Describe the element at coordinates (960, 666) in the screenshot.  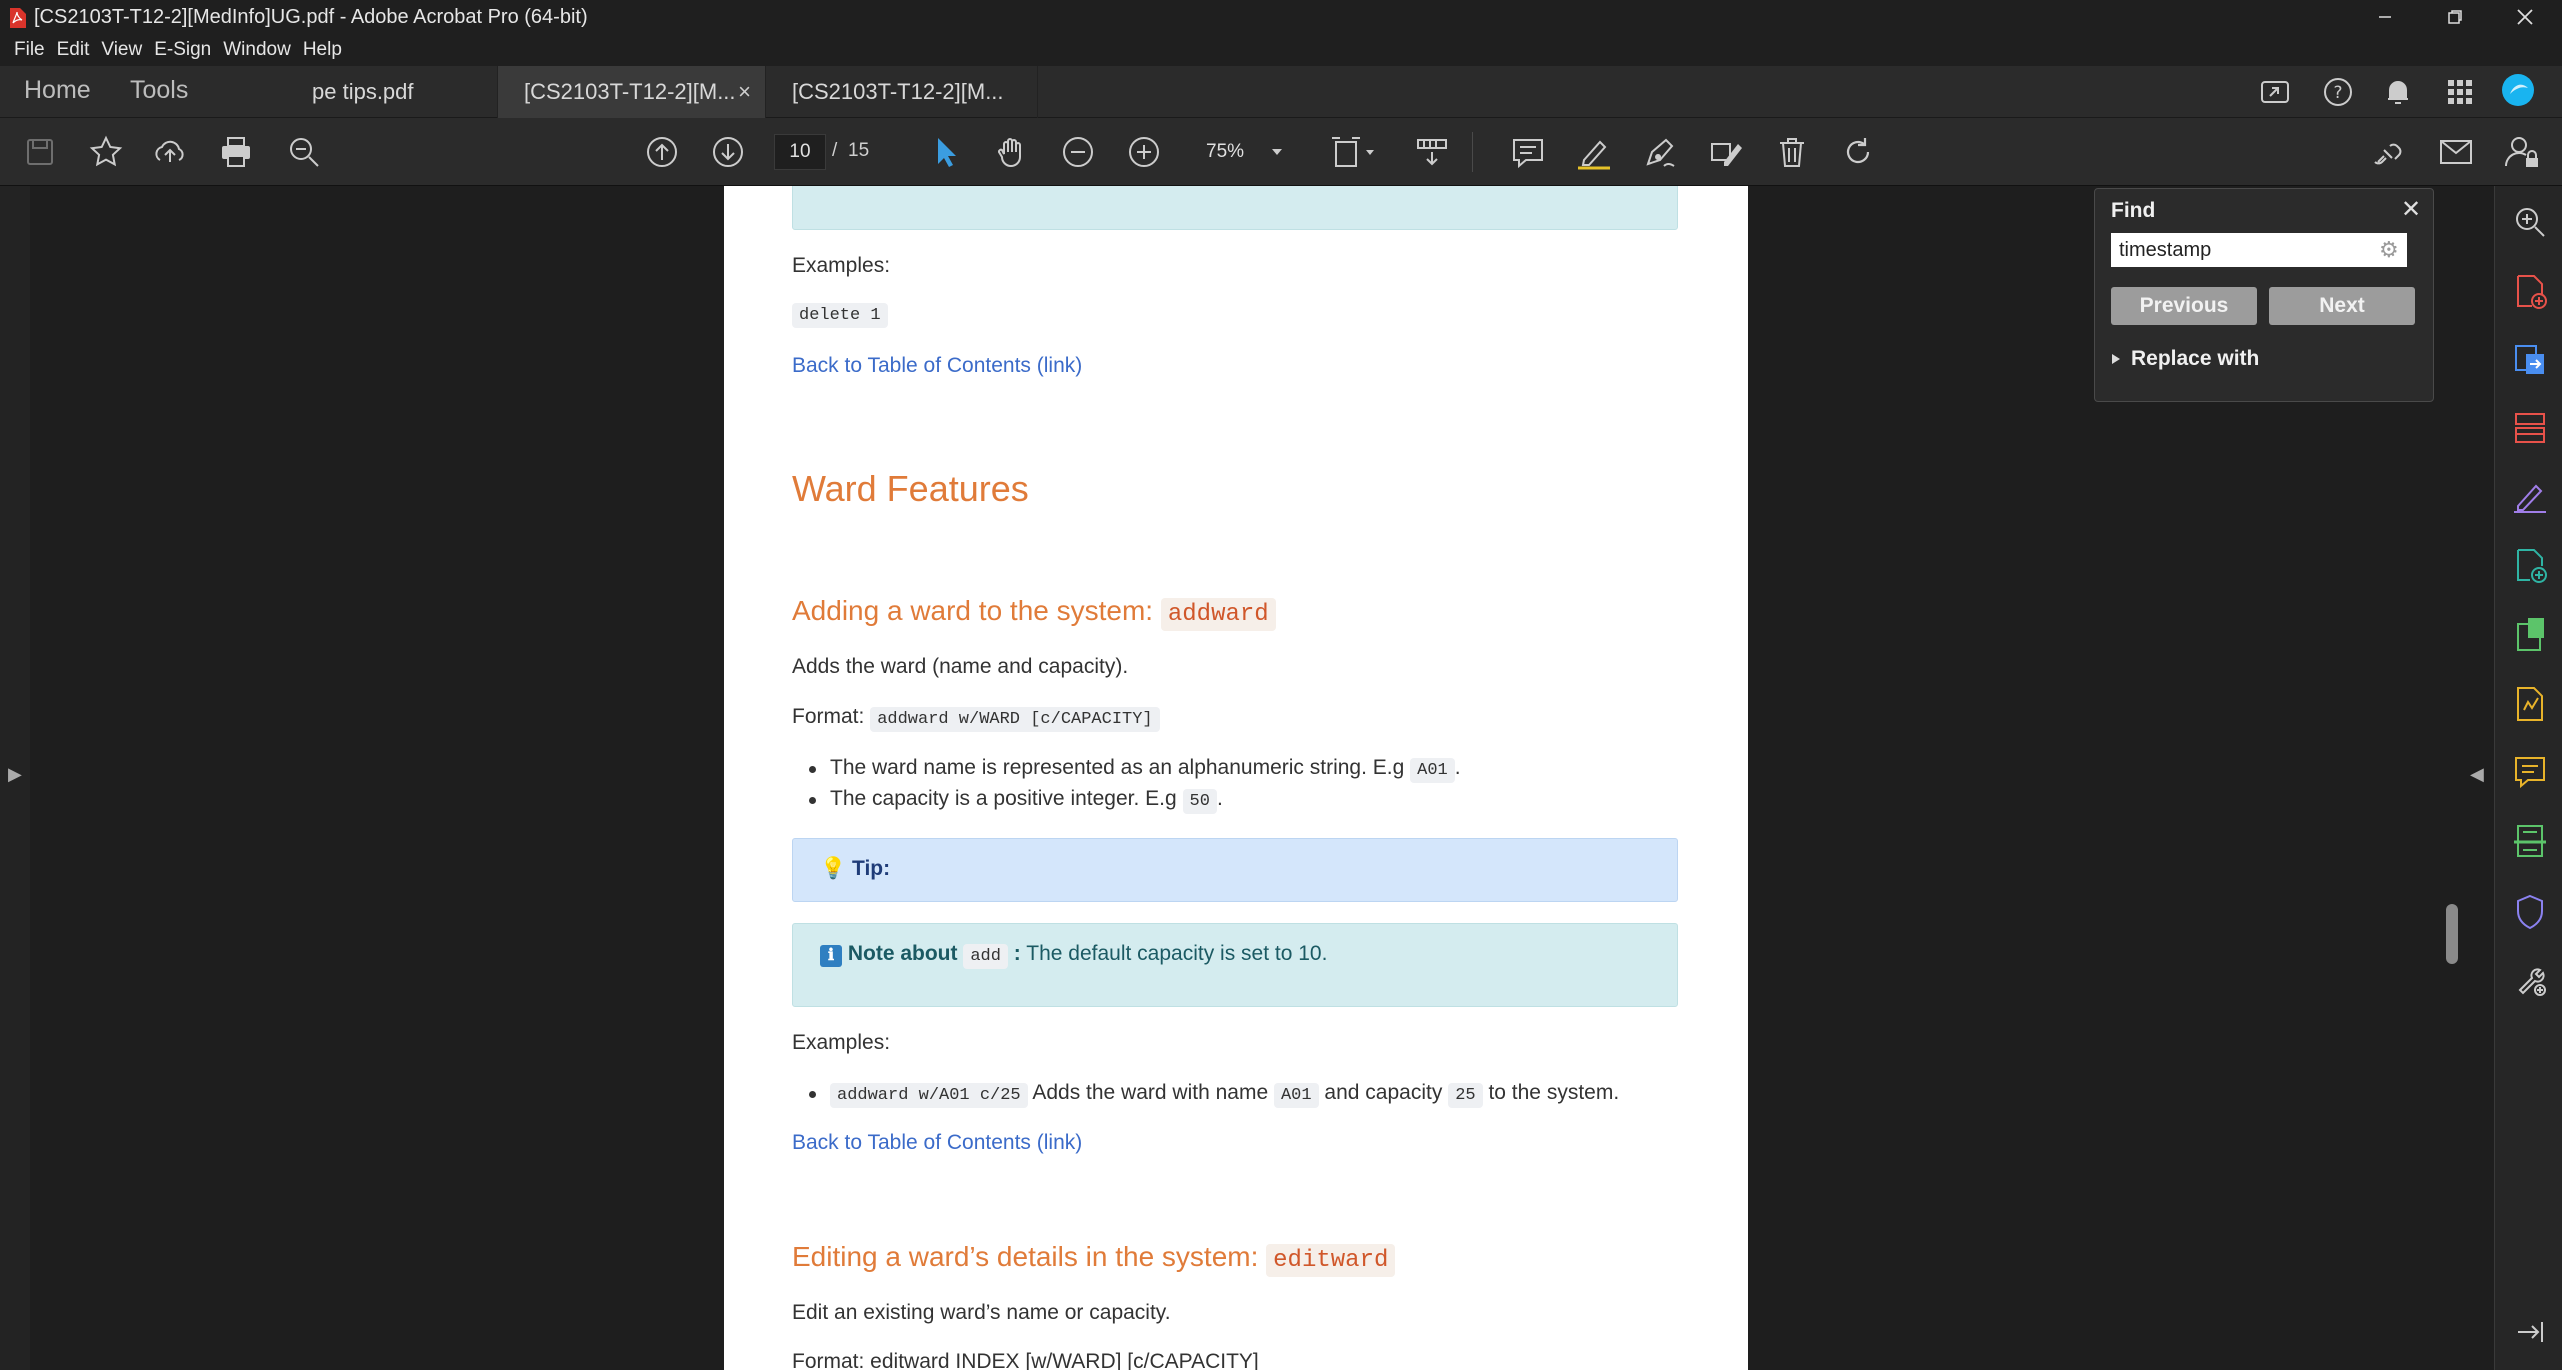
I see `addward-description: Adds the ward (name and capacity).` at that location.